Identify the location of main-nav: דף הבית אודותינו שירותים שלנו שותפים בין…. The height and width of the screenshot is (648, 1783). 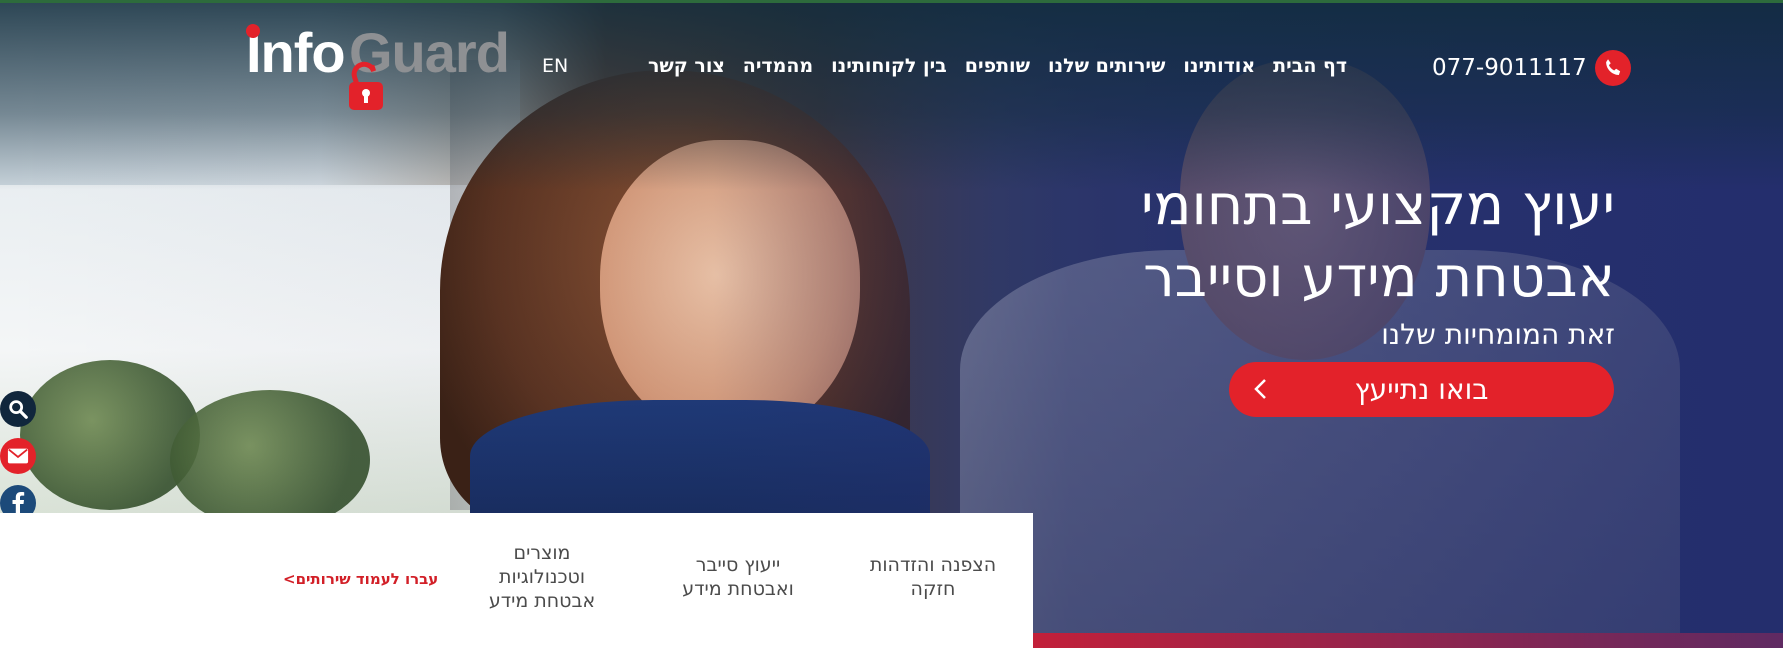
(997, 66).